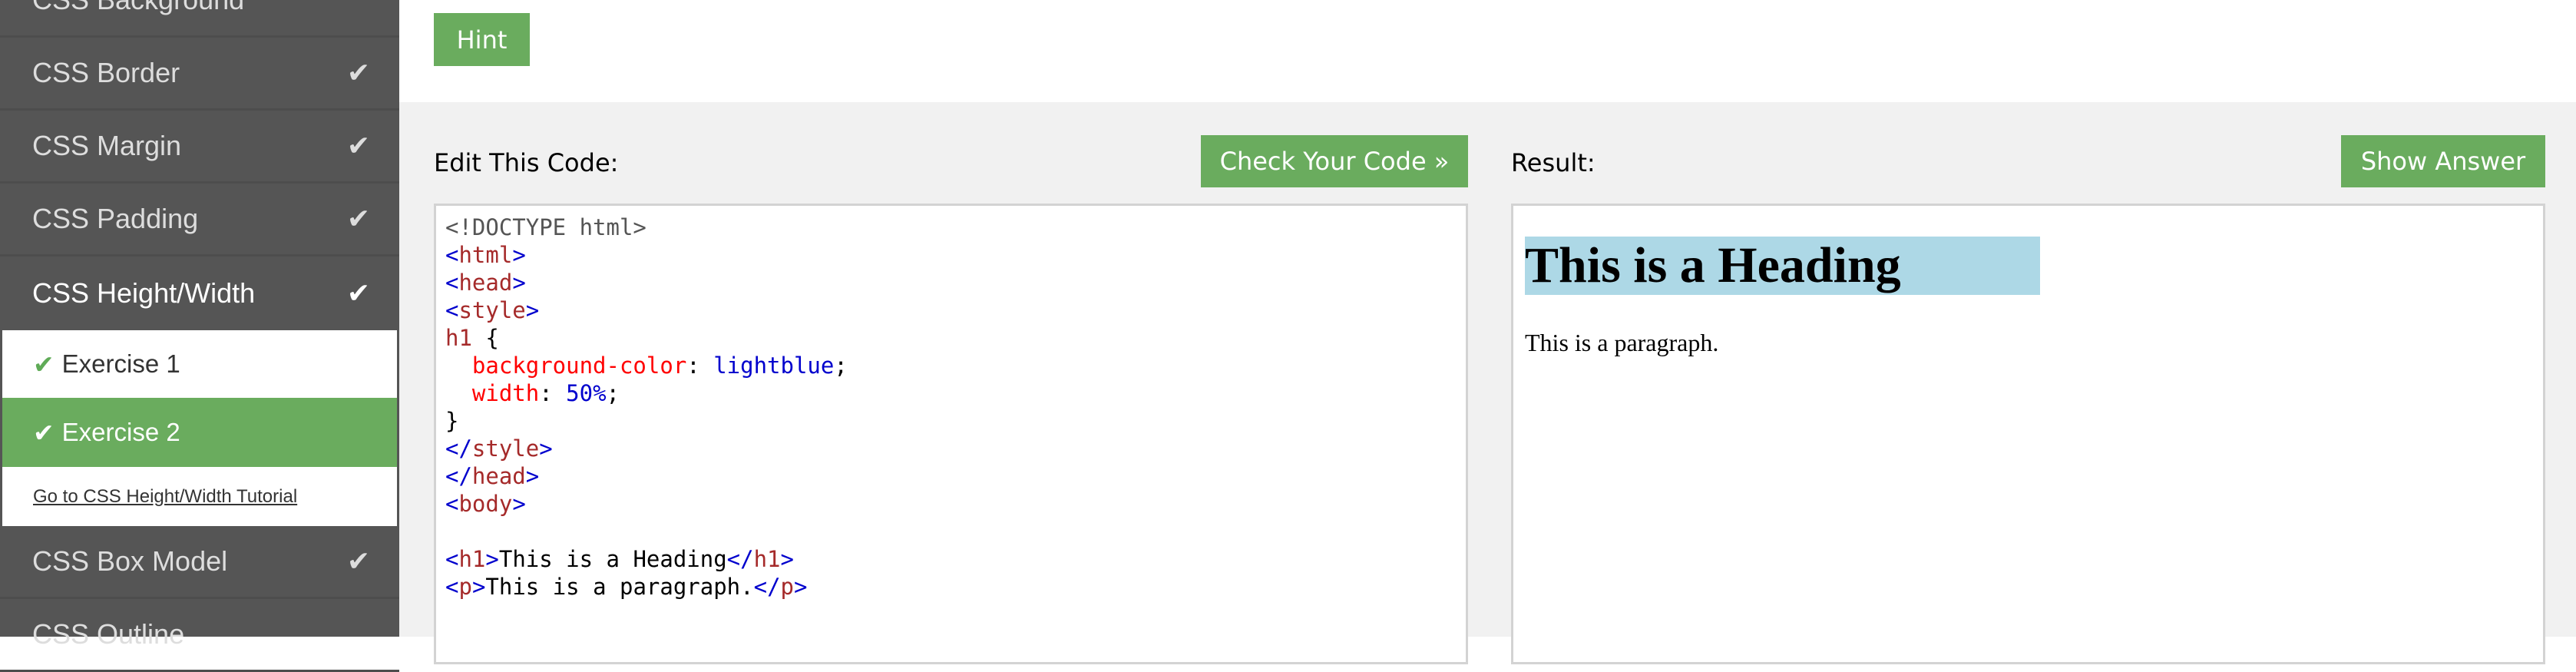 This screenshot has height=672, width=2576. I want to click on check-code-button: Check Your Code », so click(1334, 161).